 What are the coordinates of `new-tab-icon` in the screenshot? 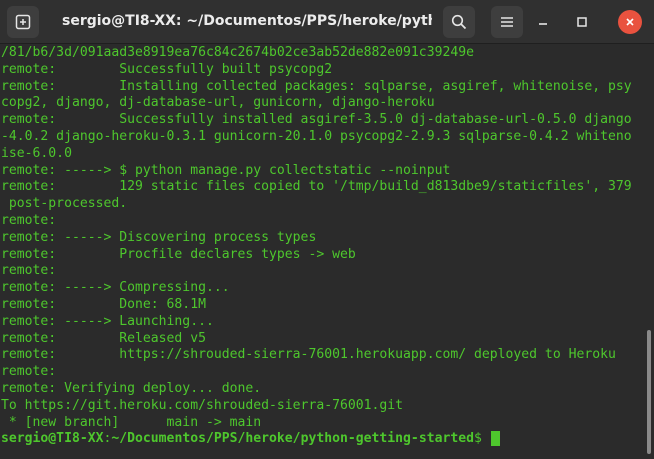 It's located at (23, 22).